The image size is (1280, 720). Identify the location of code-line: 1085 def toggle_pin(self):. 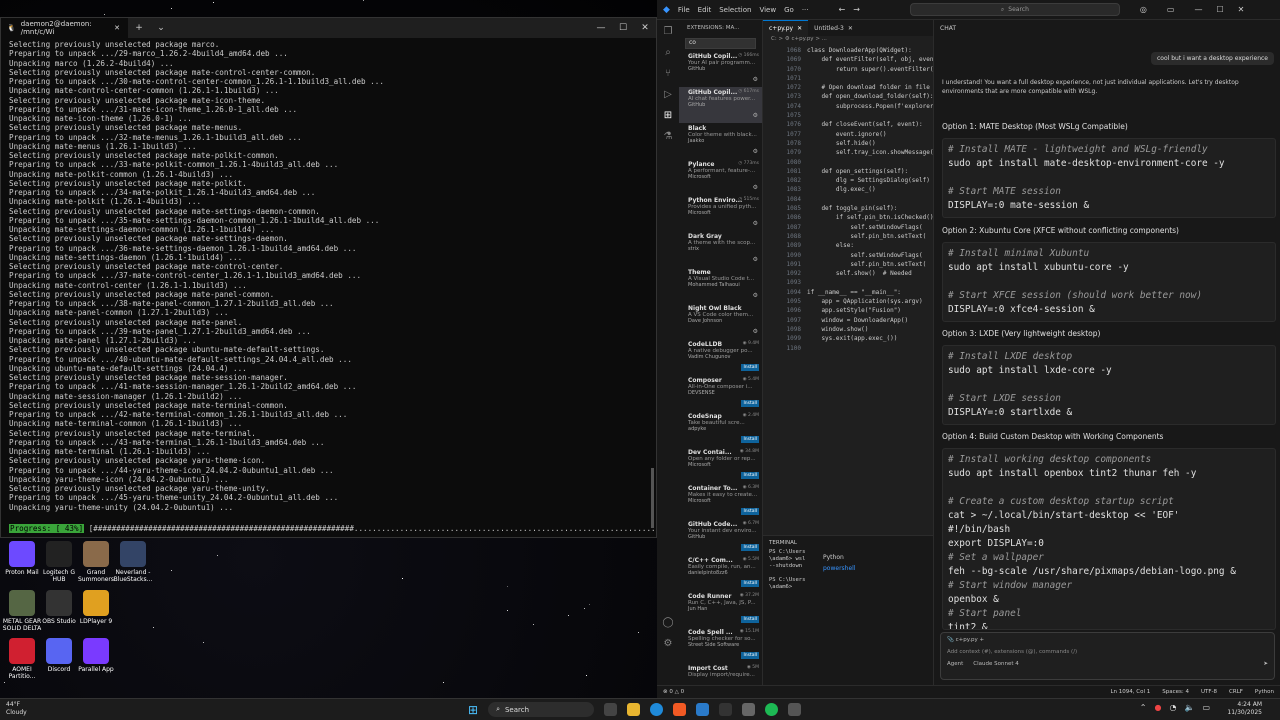
(849, 208).